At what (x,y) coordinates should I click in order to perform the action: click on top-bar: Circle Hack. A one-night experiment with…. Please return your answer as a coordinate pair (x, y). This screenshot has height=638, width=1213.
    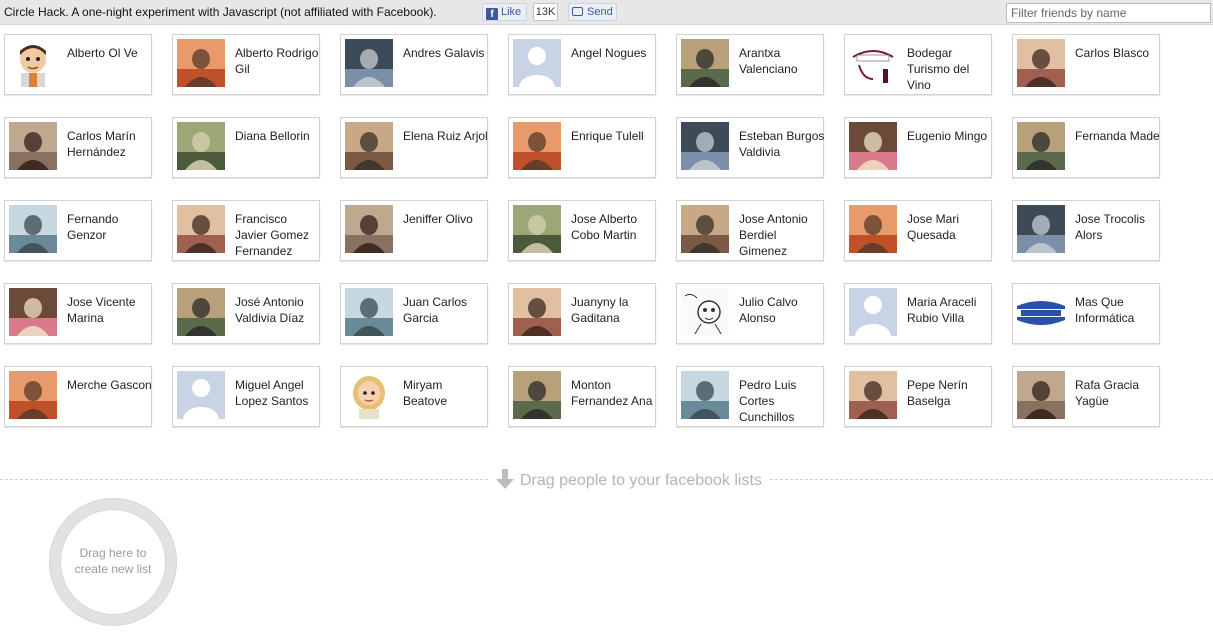
    Looking at the image, I should click on (606, 12).